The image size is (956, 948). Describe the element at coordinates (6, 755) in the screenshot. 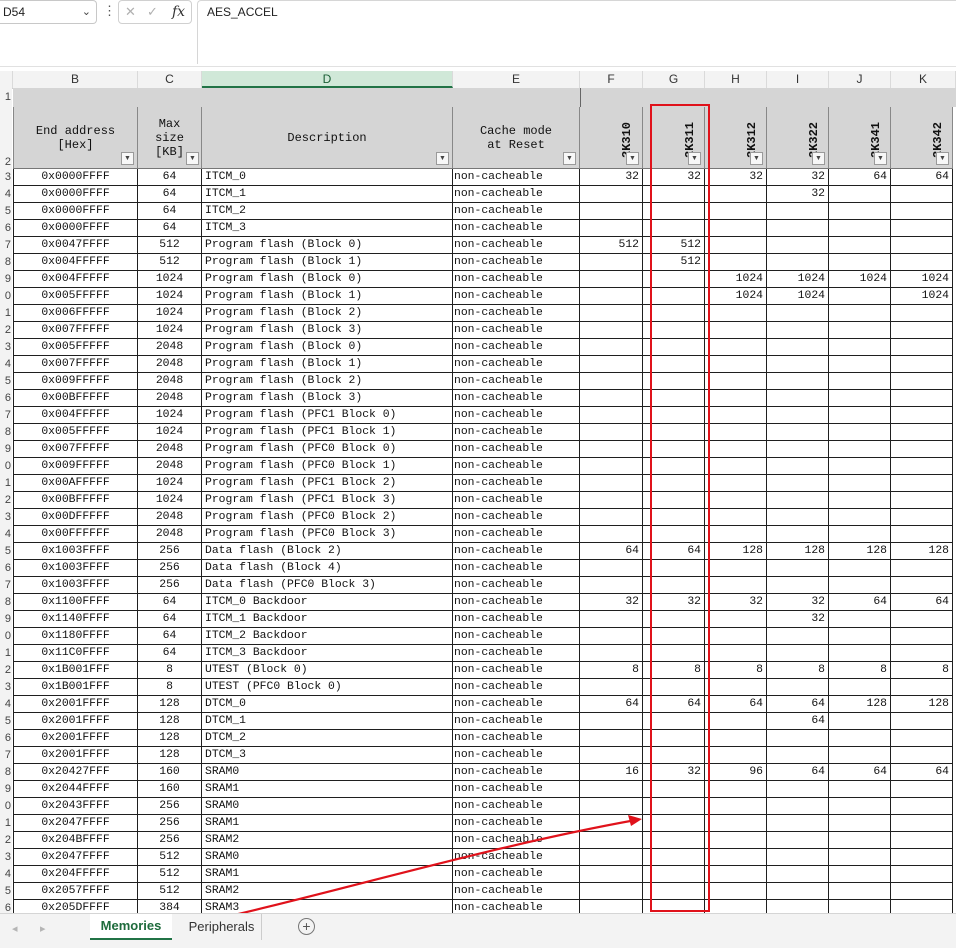

I see `row-number: 7` at that location.